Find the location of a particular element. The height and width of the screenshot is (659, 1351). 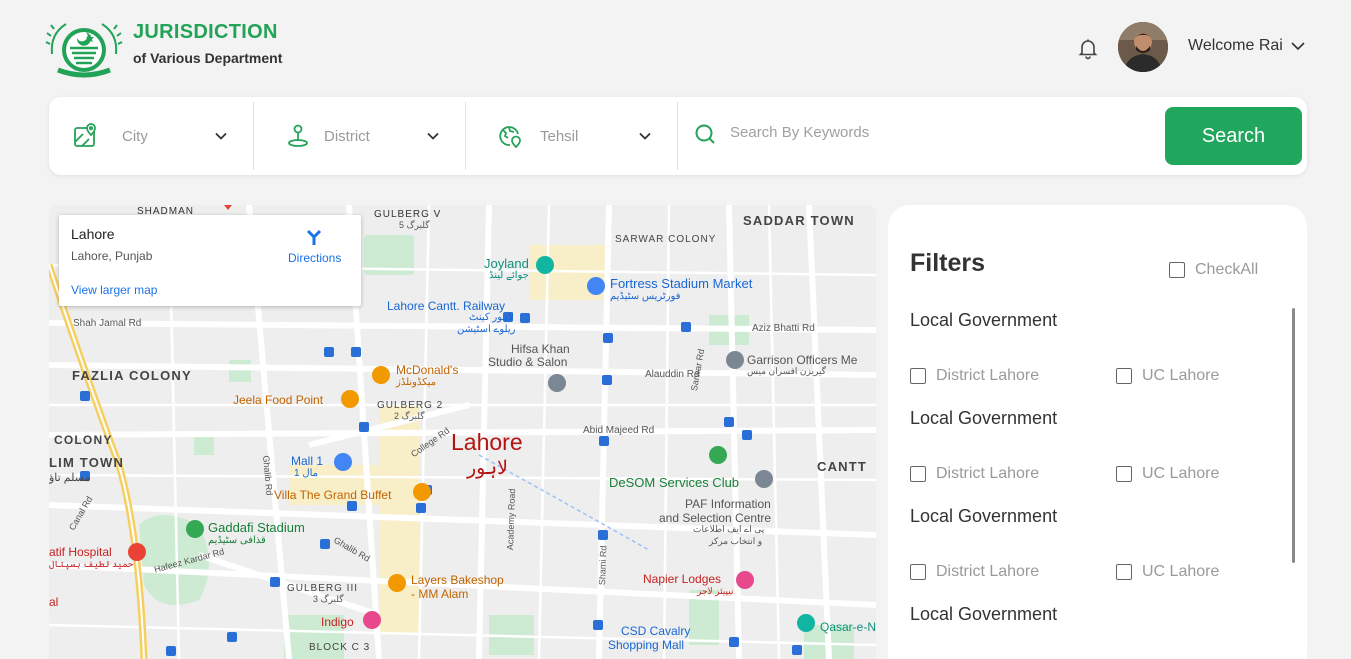

keyword-search-input: Search By Keywords is located at coordinates (799, 132).